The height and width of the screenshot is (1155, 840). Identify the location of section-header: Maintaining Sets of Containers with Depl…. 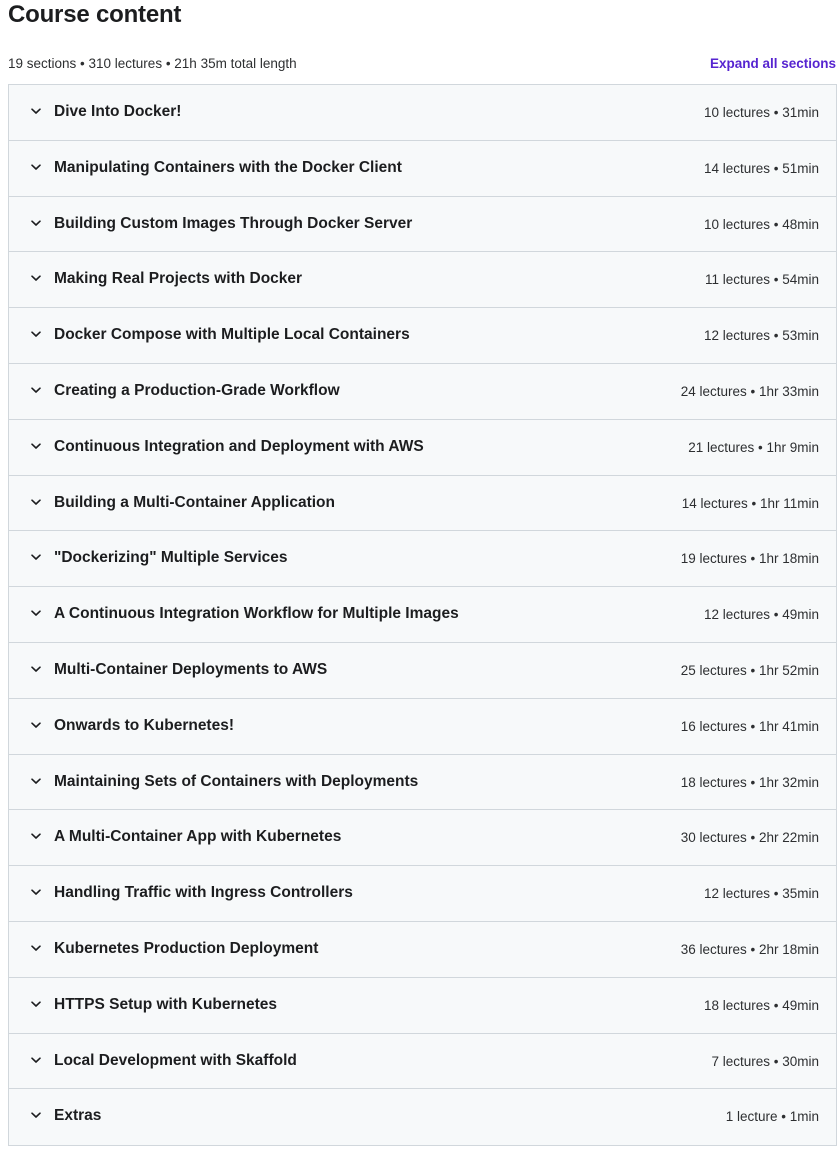
(422, 782).